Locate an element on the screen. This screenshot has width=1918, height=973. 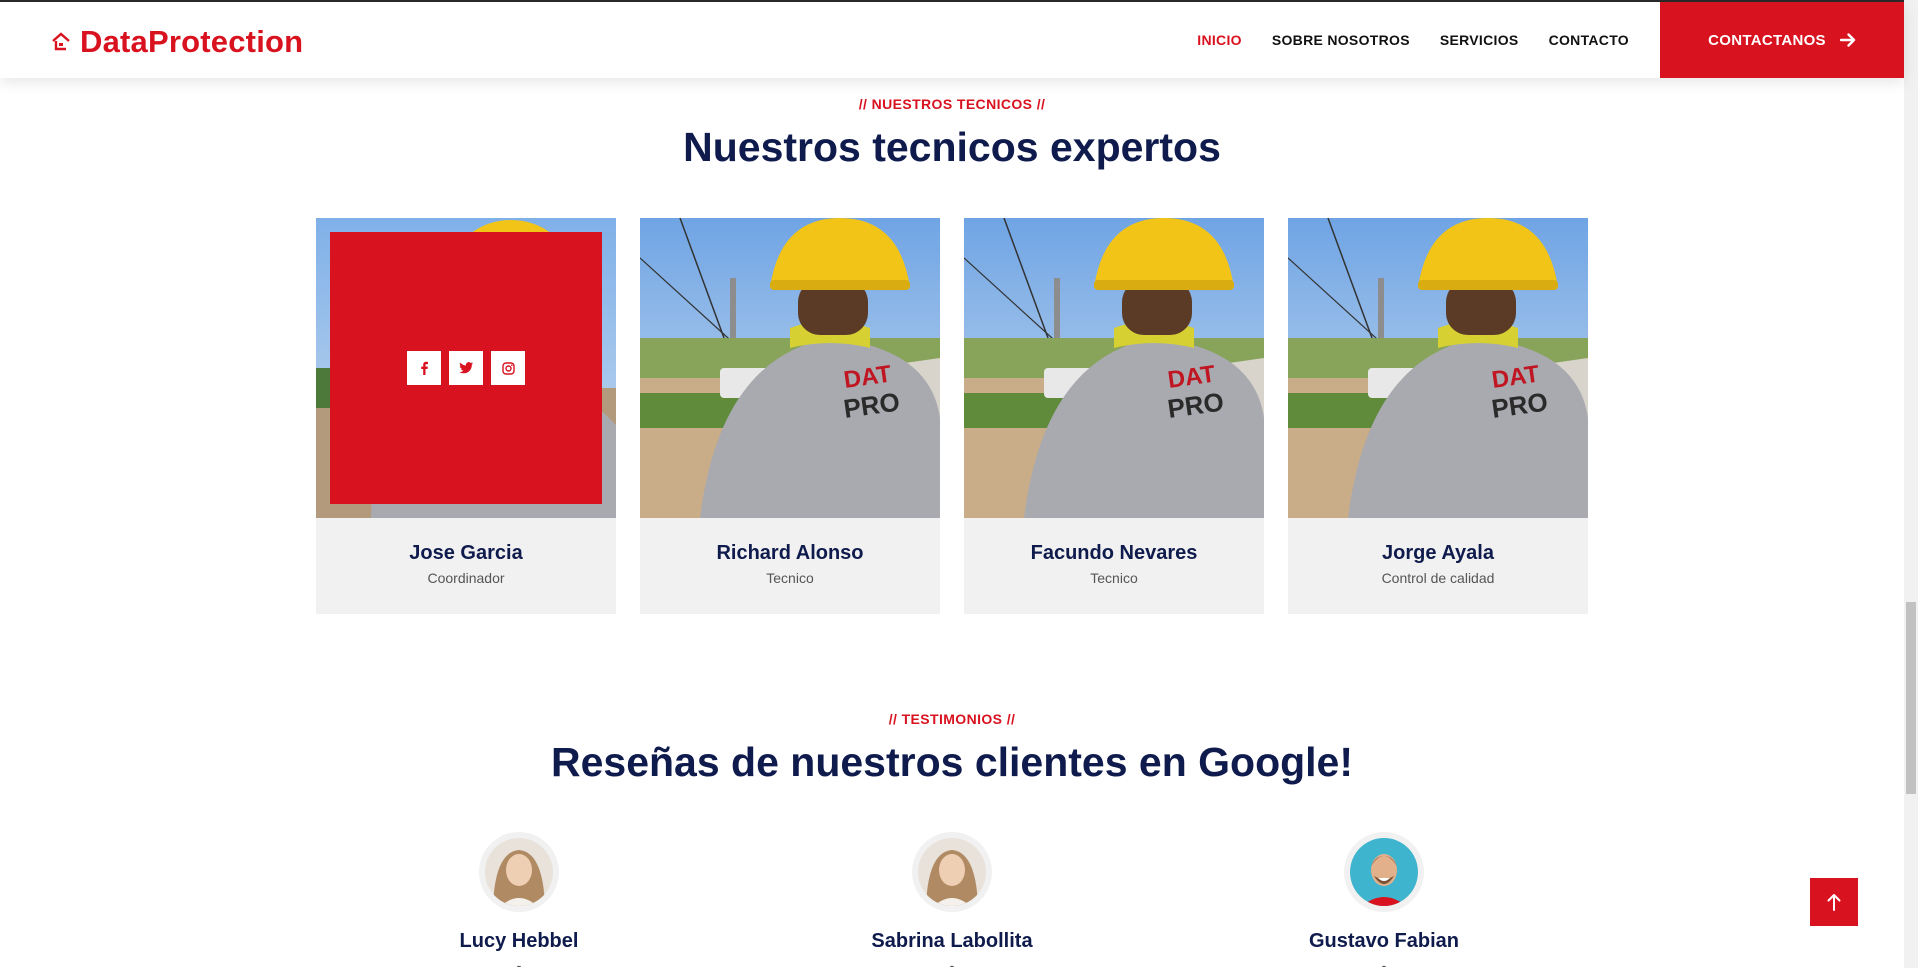
reviewer-card: Lucy Hebbel - is located at coordinates (519, 902).